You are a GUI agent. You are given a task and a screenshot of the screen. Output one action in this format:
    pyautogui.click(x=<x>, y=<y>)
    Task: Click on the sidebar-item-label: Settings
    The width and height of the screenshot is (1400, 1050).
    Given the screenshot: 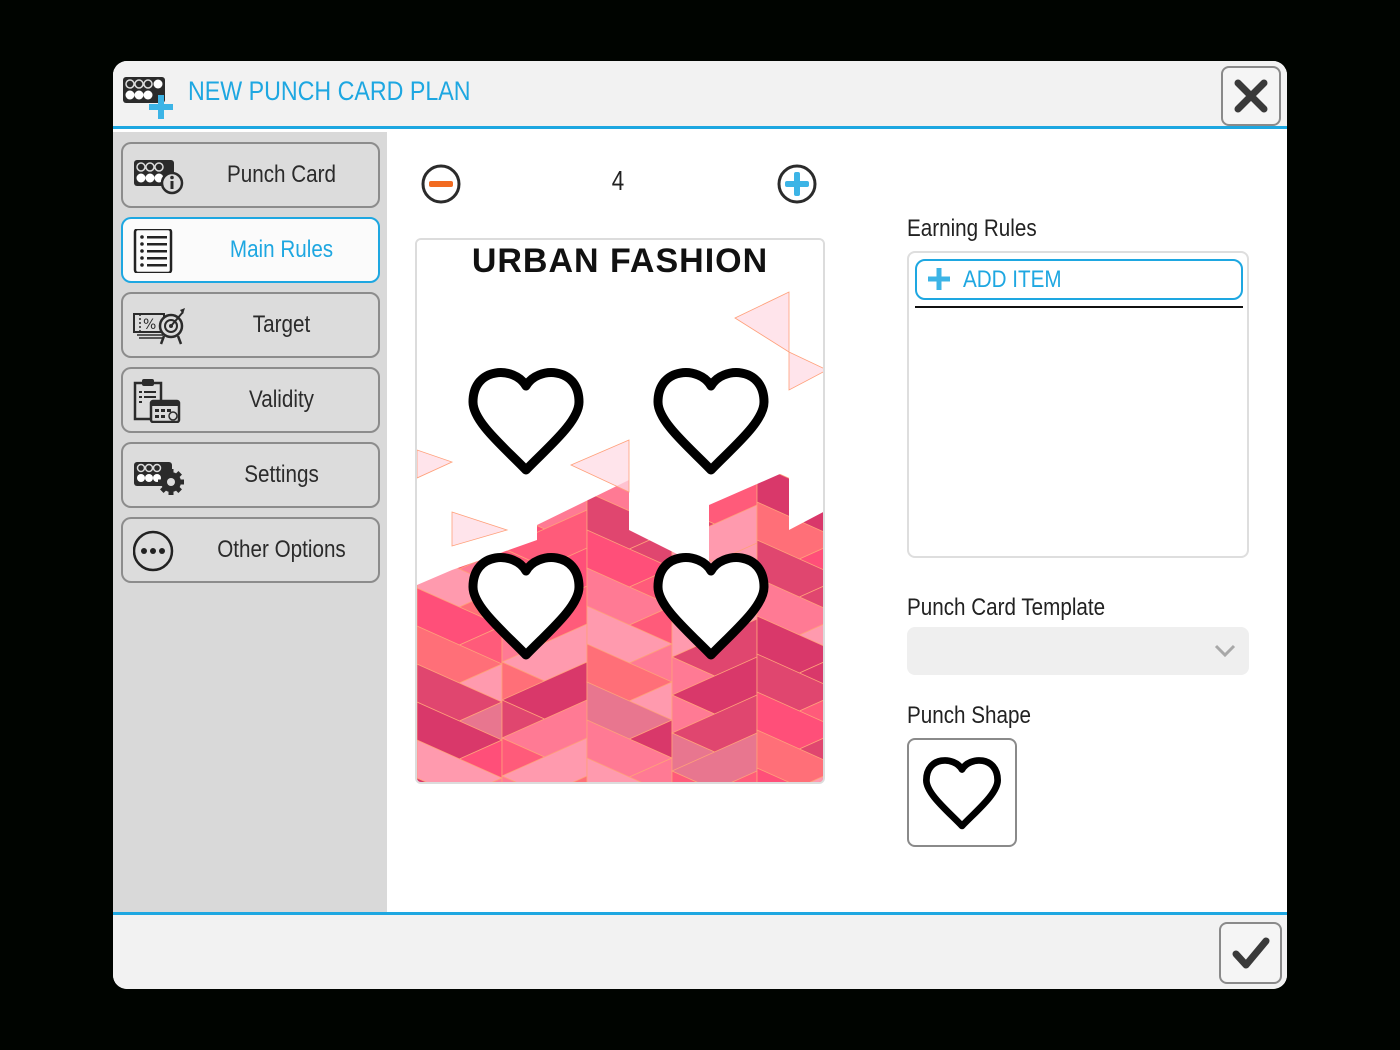 What is the action you would take?
    pyautogui.click(x=281, y=474)
    